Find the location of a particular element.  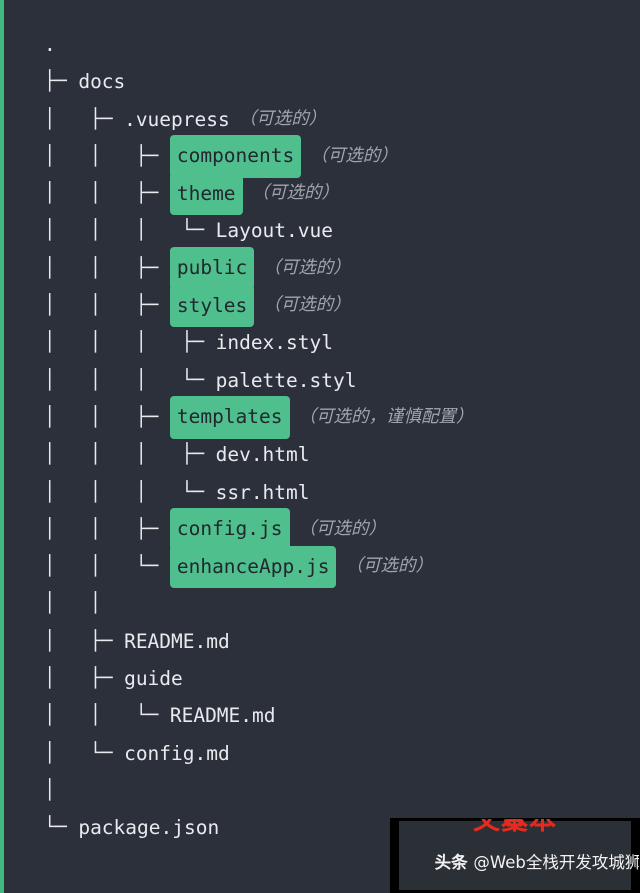

tree-row: │ │ │ └─ Layout.vue is located at coordinates (342, 230).